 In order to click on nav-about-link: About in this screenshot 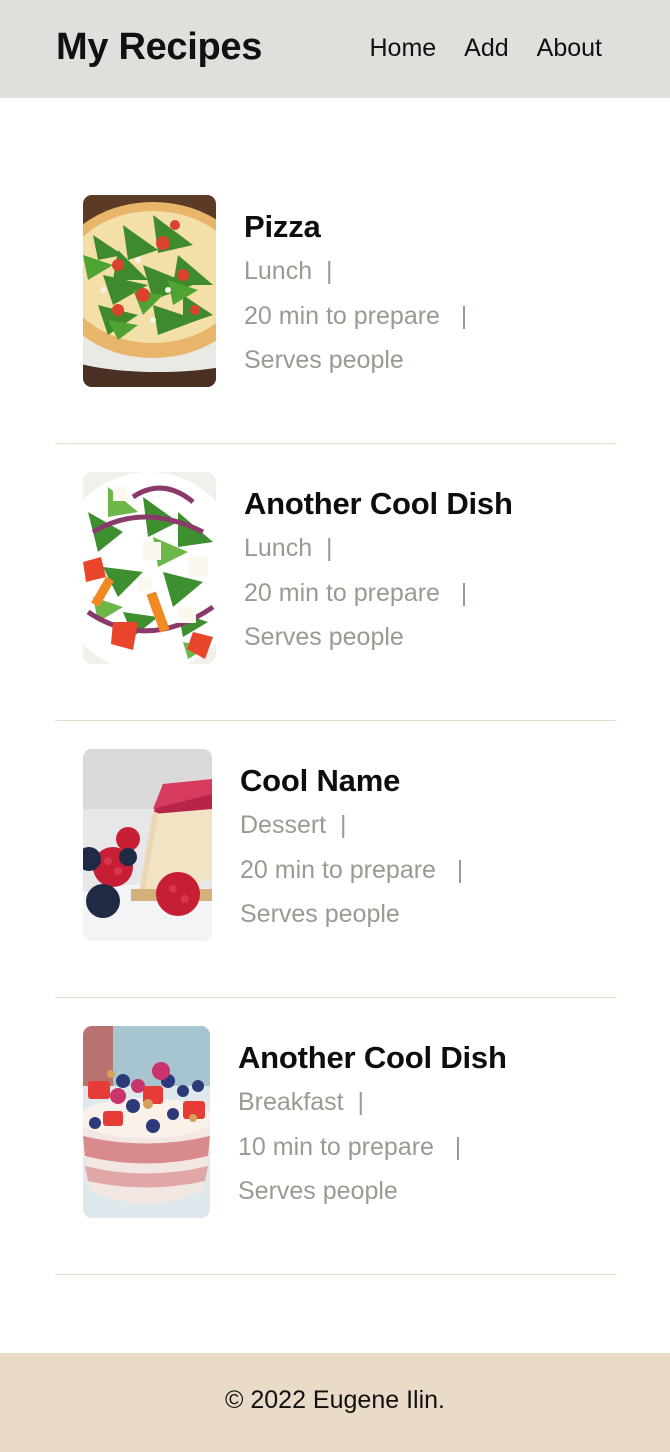, I will do `click(569, 48)`.